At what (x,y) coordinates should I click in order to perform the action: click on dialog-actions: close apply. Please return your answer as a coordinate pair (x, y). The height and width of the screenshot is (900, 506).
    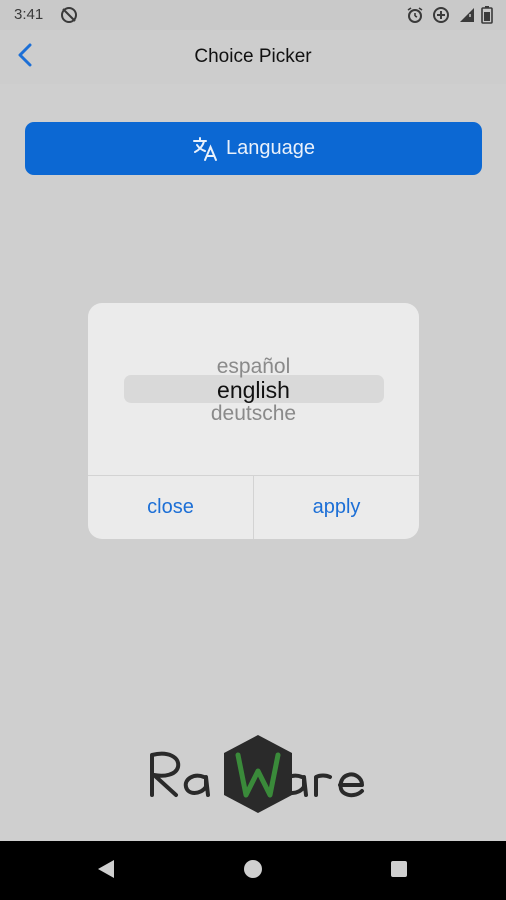
    Looking at the image, I should click on (253, 507).